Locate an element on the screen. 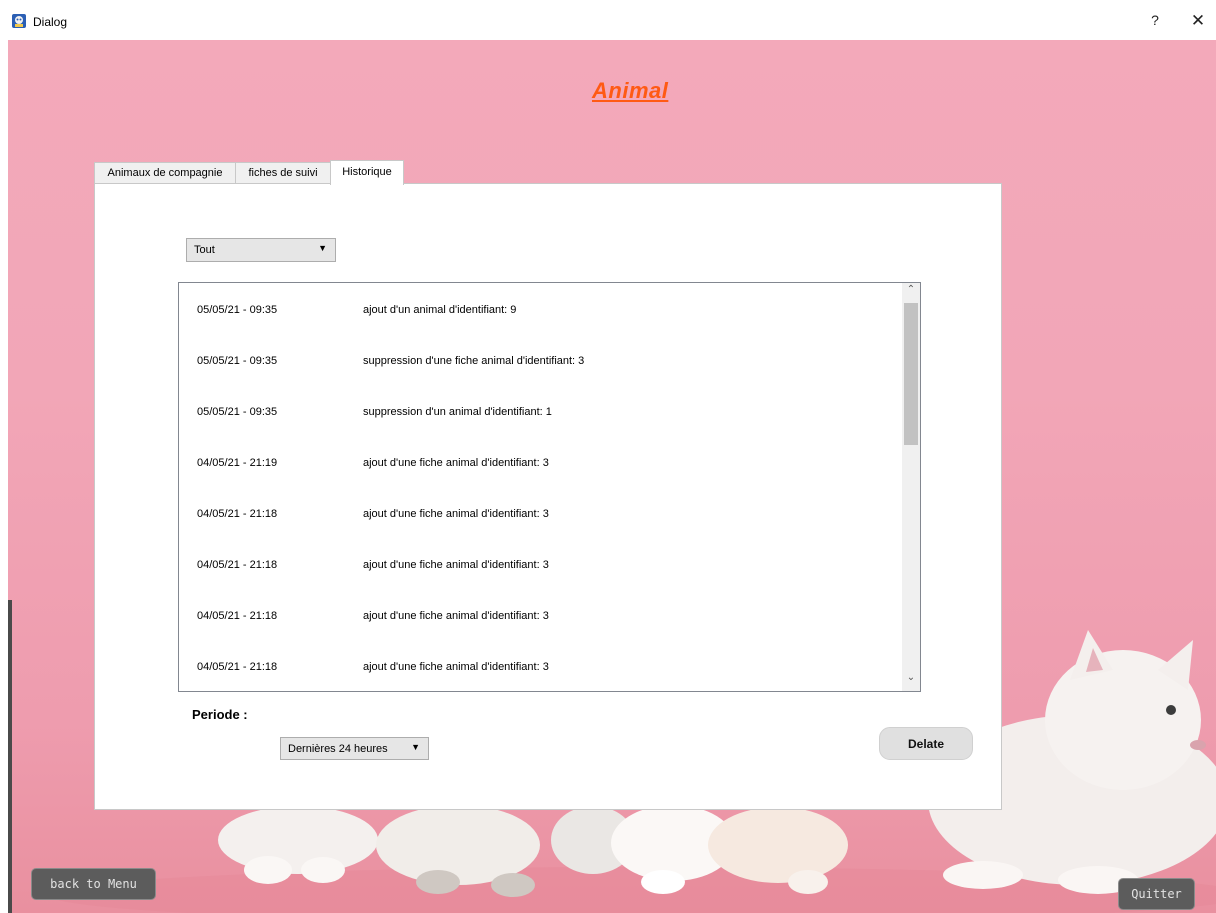 This screenshot has height=913, width=1216. back-to-menu-button: back to Menu is located at coordinates (93, 884).